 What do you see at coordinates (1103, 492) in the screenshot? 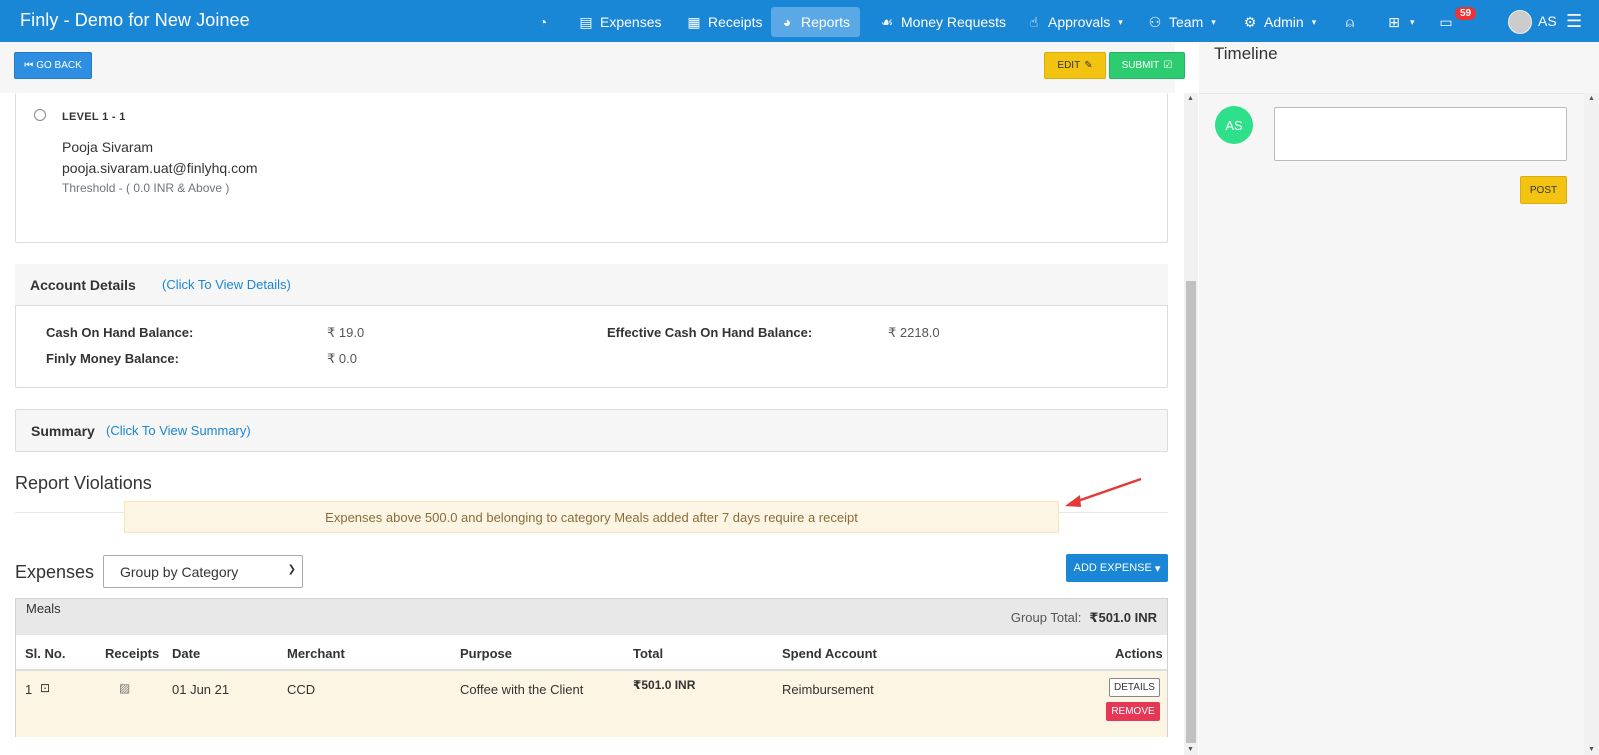
I see `annotation-arrow-icon` at bounding box center [1103, 492].